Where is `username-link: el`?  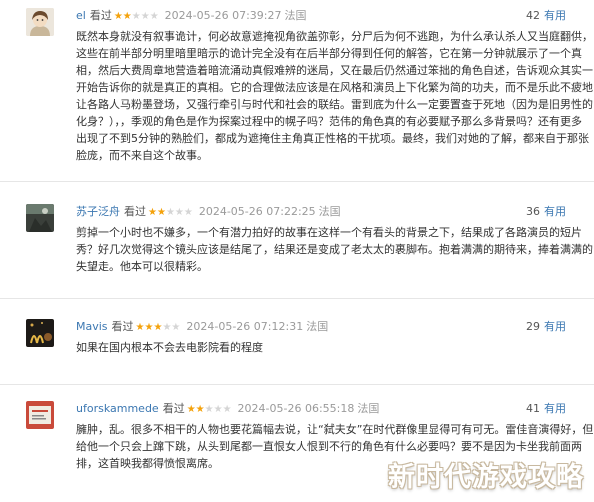 username-link: el is located at coordinates (81, 15).